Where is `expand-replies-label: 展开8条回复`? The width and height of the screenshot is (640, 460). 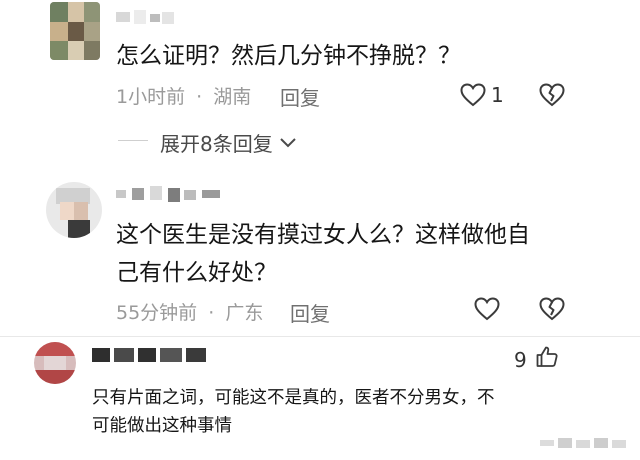 expand-replies-label: 展开8条回复 is located at coordinates (216, 144).